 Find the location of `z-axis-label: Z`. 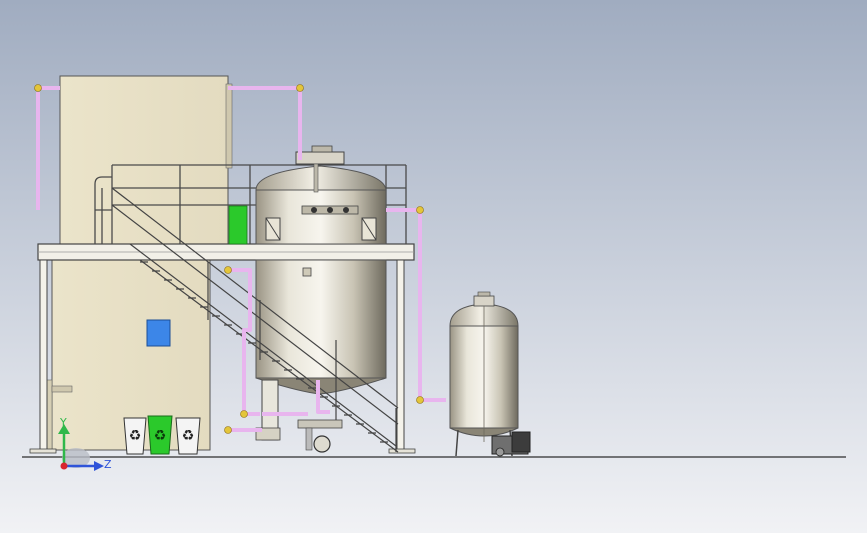

z-axis-label: Z is located at coordinates (108, 464).